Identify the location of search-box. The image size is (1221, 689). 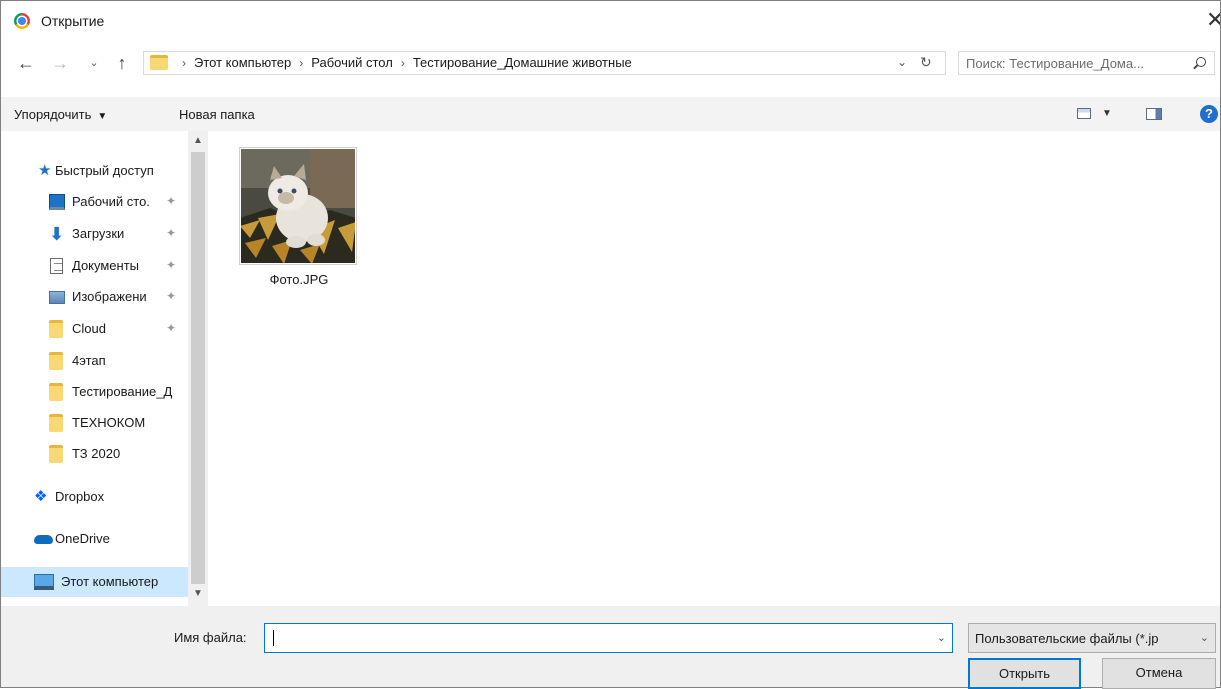
(1086, 63).